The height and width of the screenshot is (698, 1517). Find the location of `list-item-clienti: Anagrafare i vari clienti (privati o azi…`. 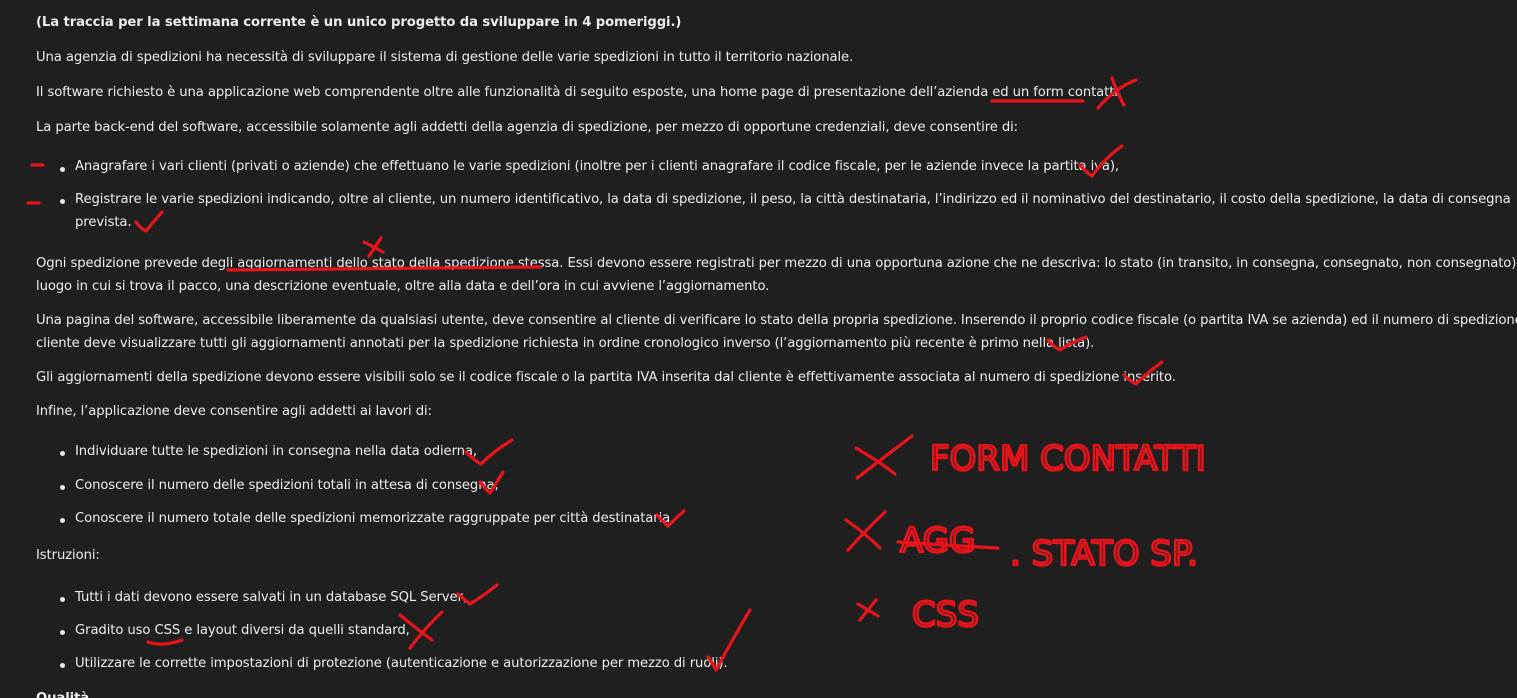

list-item-clienti: Anagrafare i vari clienti (privati o azi… is located at coordinates (597, 166).